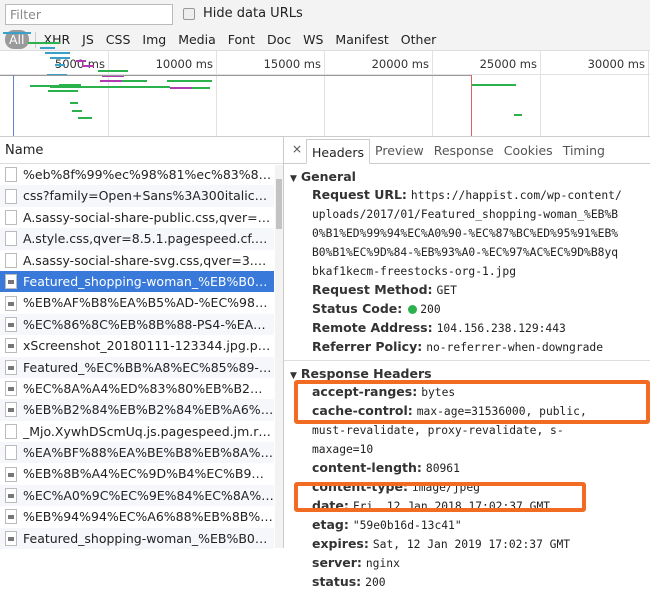 The width and height of the screenshot is (650, 592). I want to click on general-section-toggle: ▼ General, so click(467, 175).